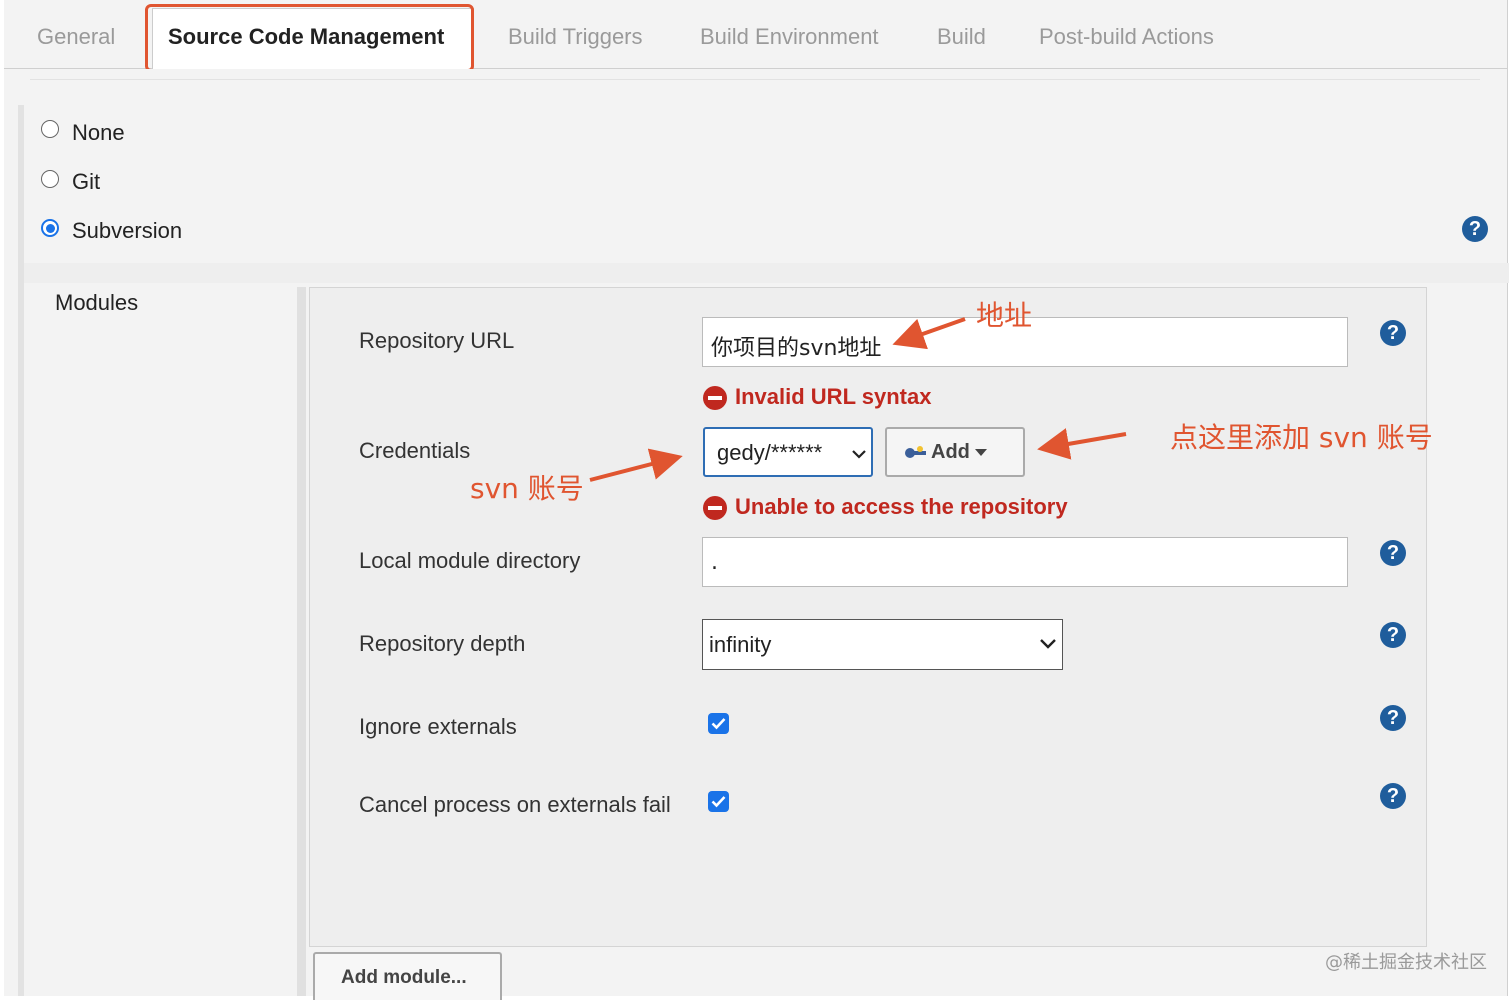 This screenshot has width=1512, height=1000. Describe the element at coordinates (636, 465) in the screenshot. I see `arrow-to-credentials` at that location.